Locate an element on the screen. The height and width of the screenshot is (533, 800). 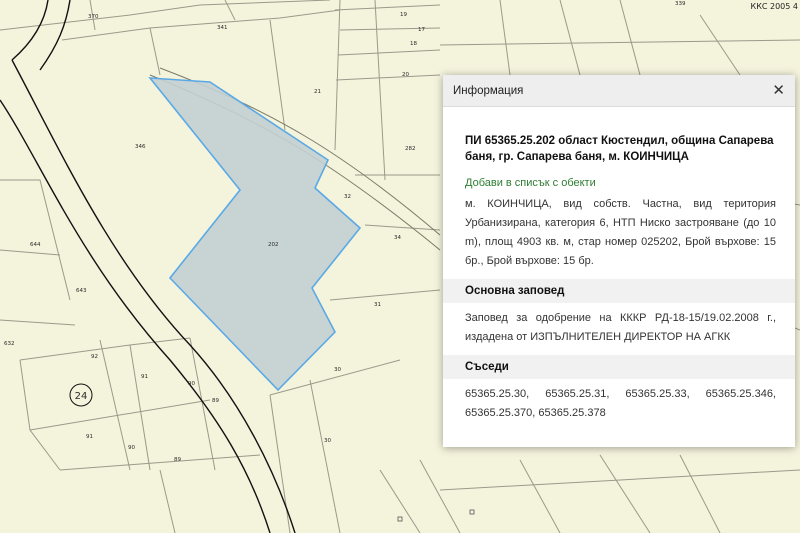
crs-label: ККС 2005 4 is located at coordinates (774, 6).